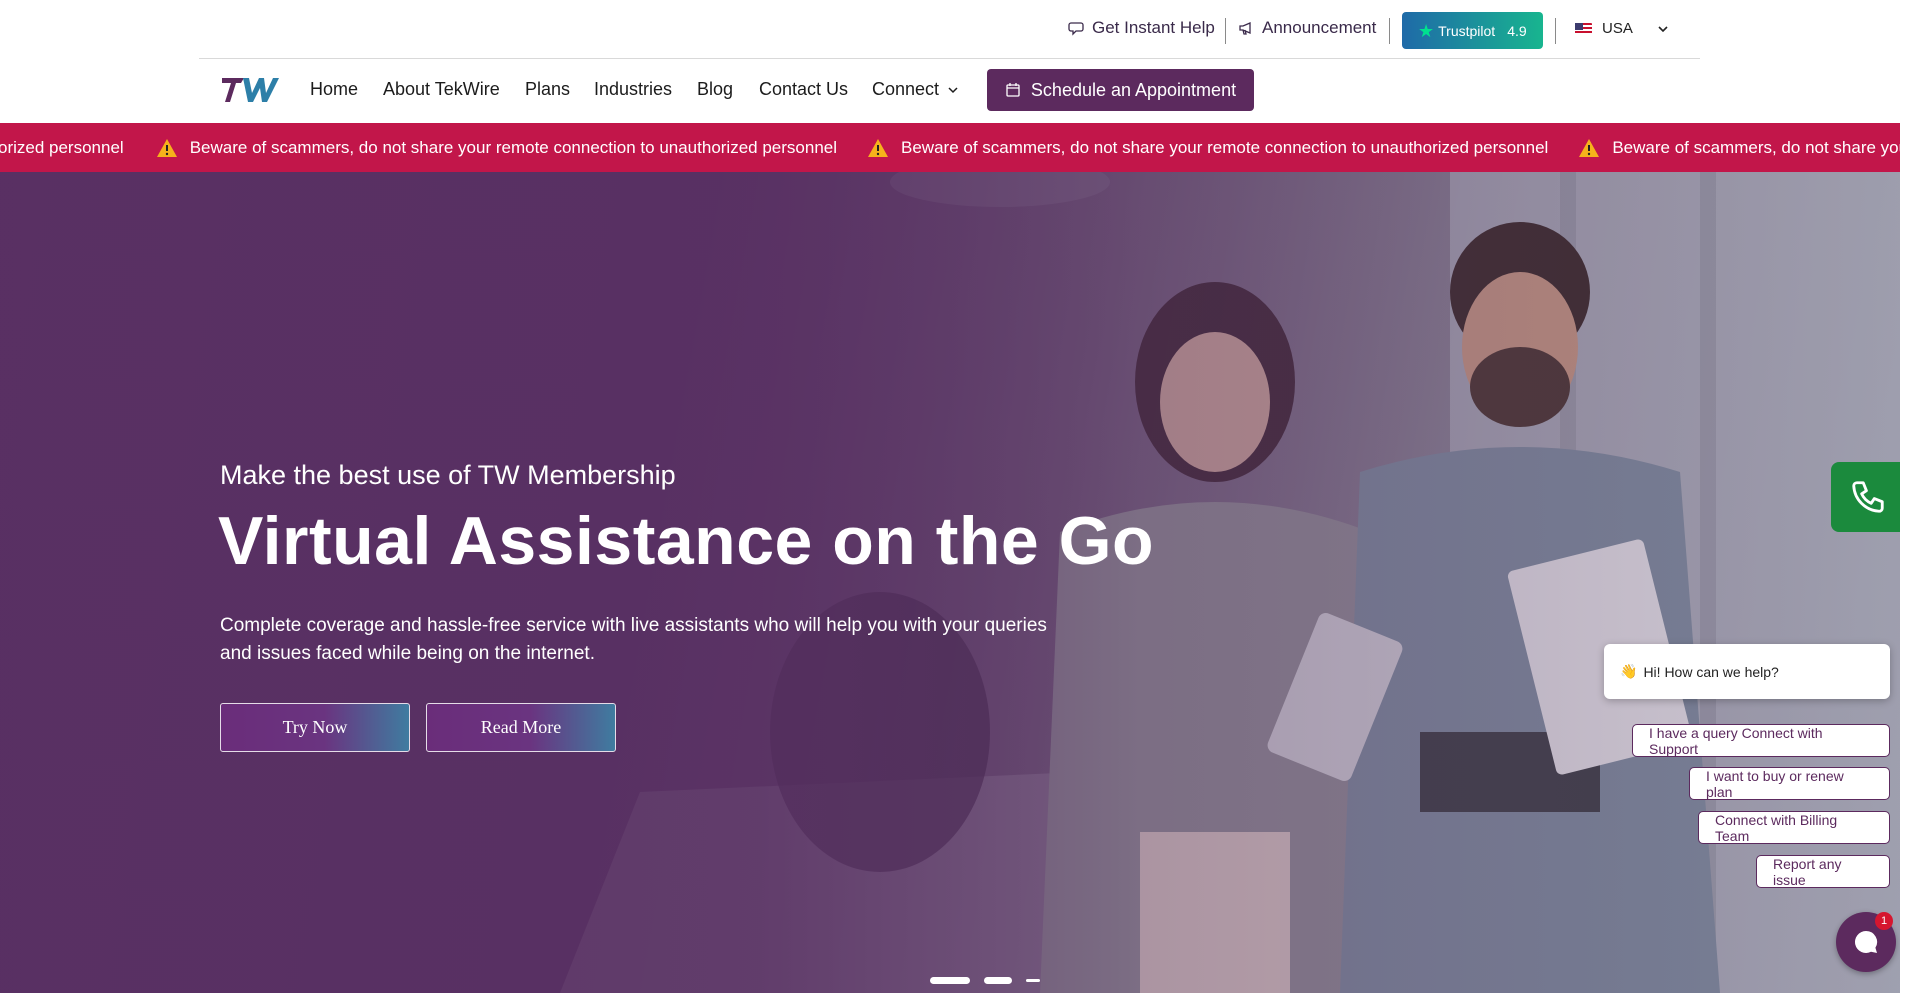  What do you see at coordinates (1517, 30) in the screenshot?
I see `trustpilot-score: 4.9` at bounding box center [1517, 30].